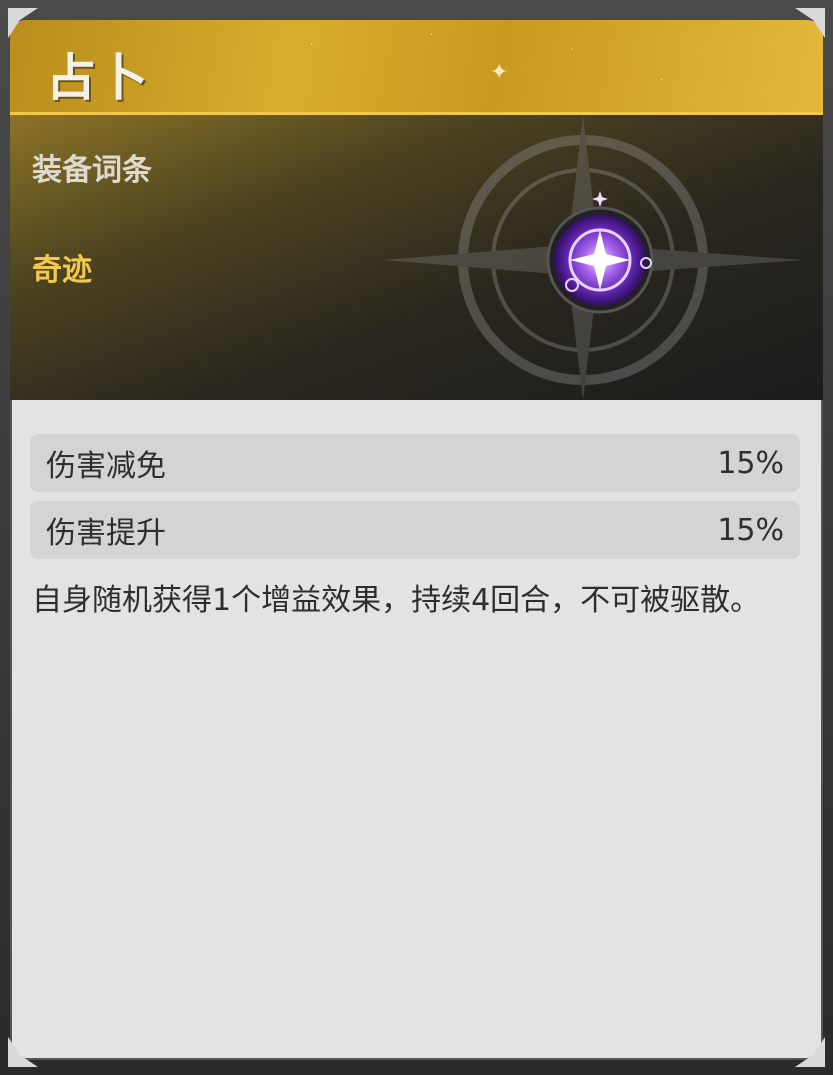 Image resolution: width=833 pixels, height=1075 pixels. I want to click on stat-row: 伤害提升 15%, so click(415, 530).